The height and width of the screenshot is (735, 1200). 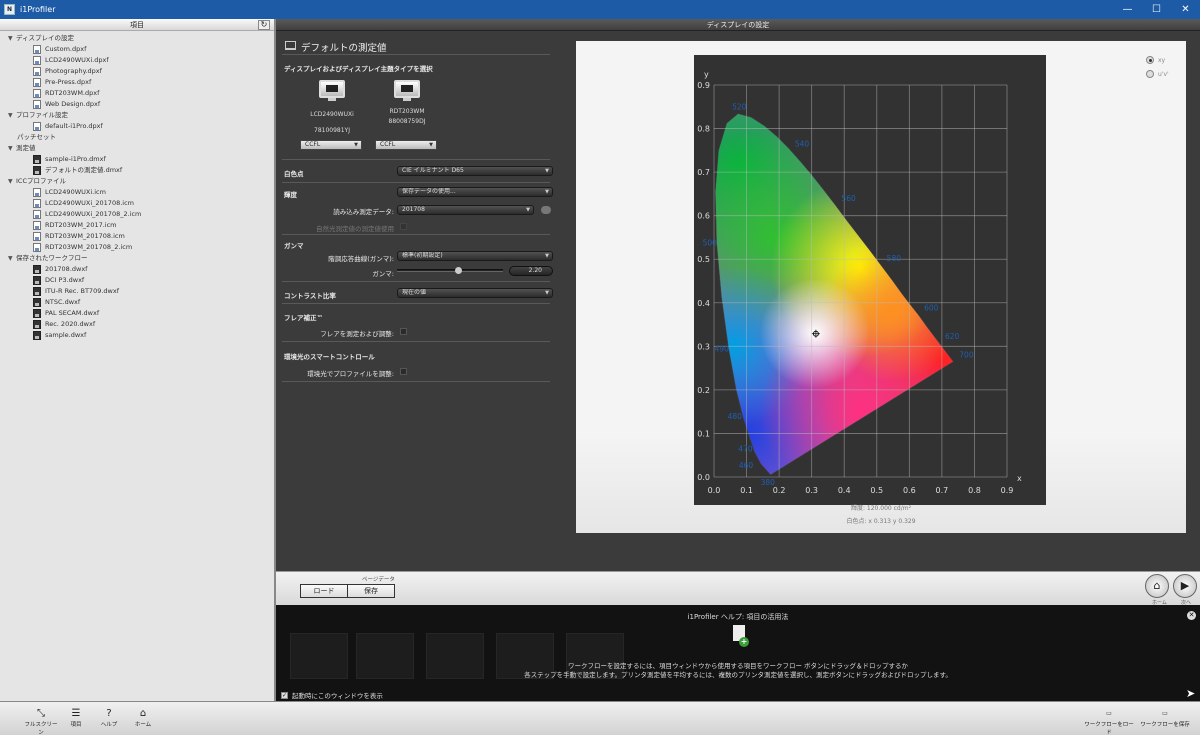 What do you see at coordinates (475, 256) in the screenshot?
I see `tone-curve-select: 標準(初期設定)` at bounding box center [475, 256].